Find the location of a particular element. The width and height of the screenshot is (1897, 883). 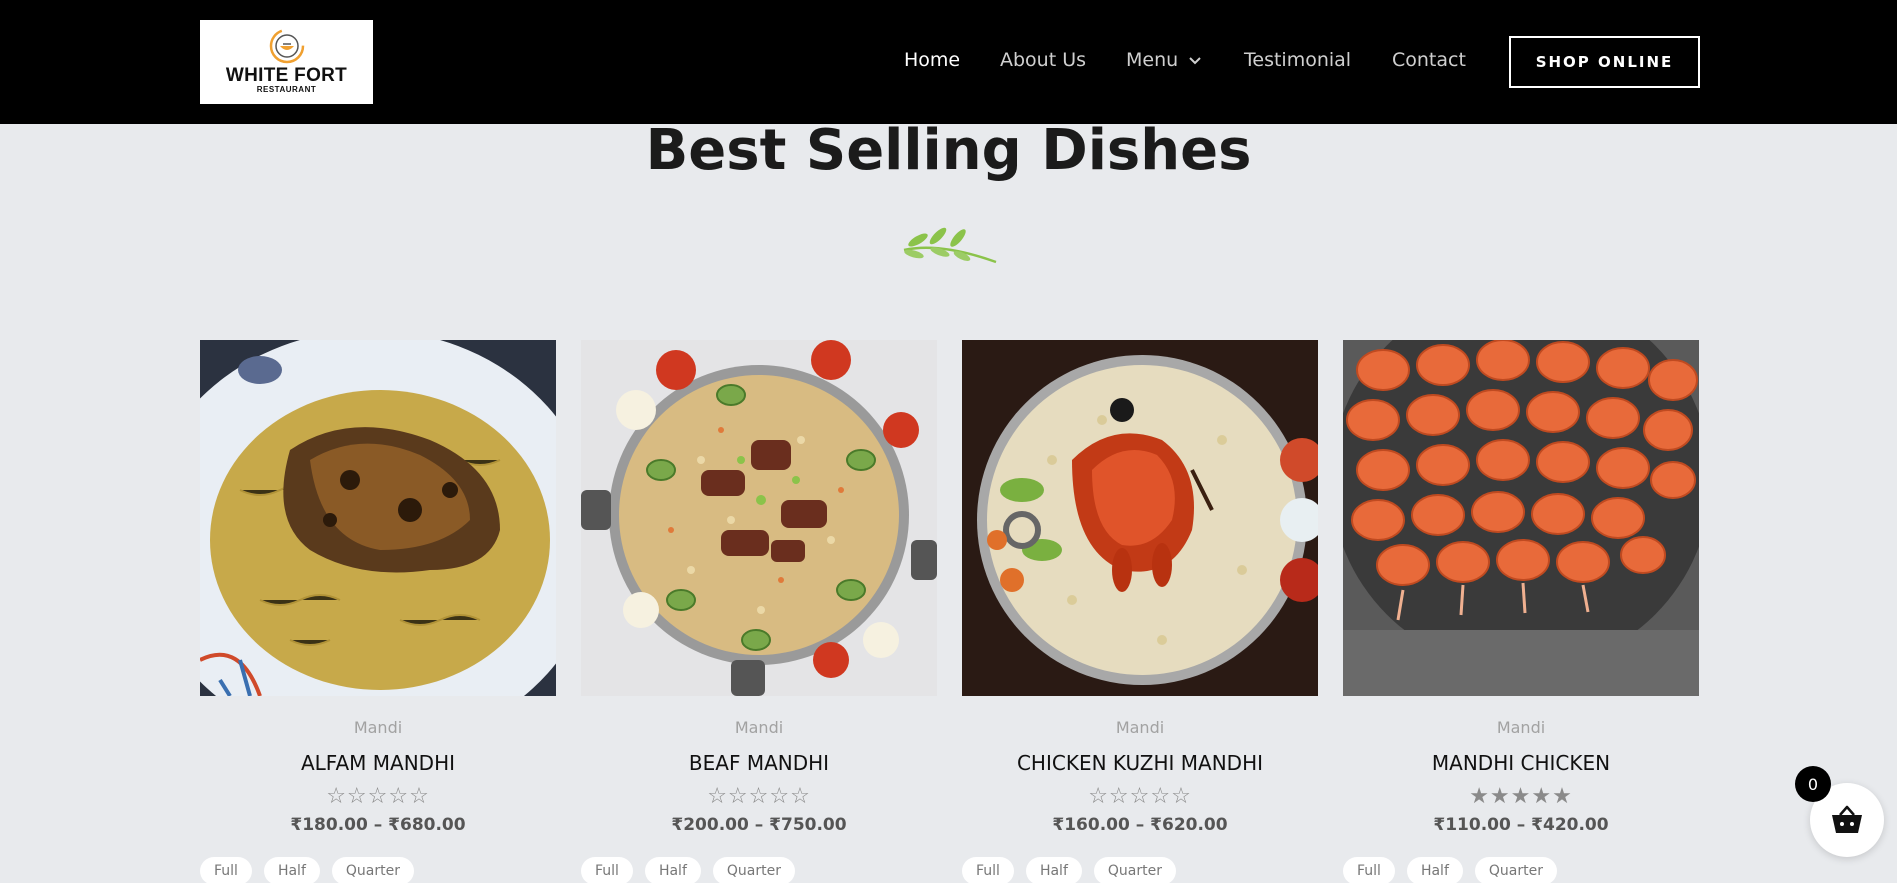

cart-count-badge: 0 is located at coordinates (1813, 784).